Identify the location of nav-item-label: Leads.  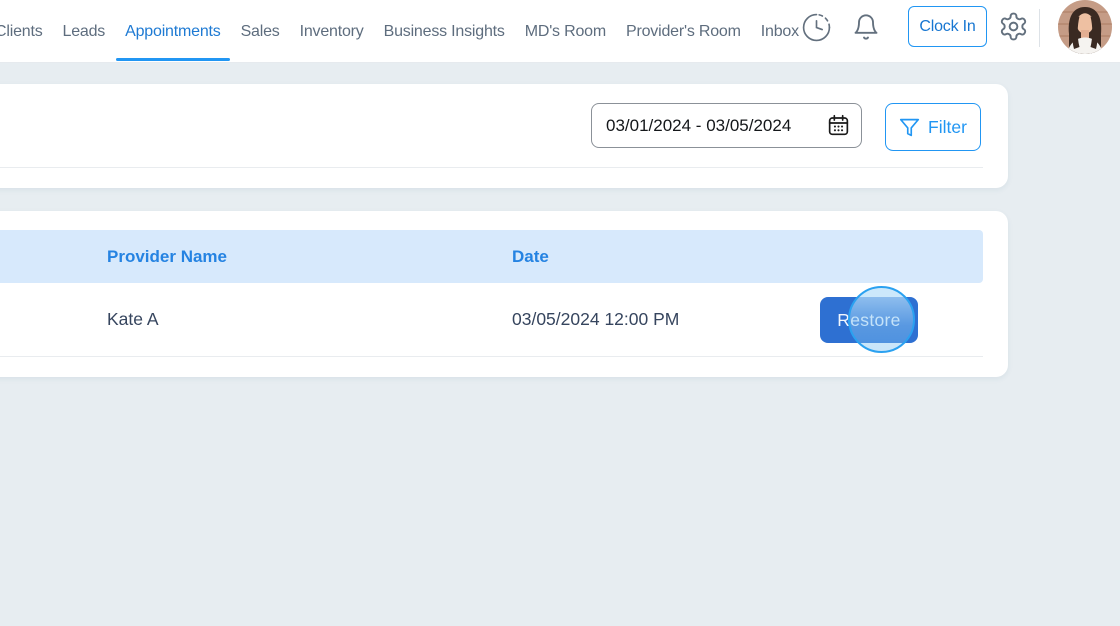
(84, 31).